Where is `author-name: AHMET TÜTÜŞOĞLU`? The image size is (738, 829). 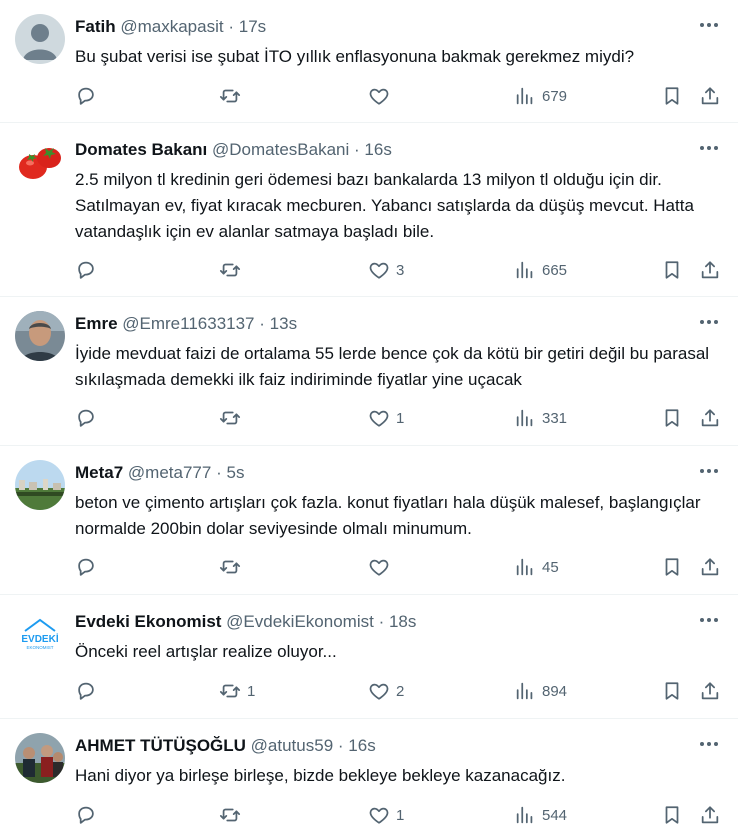 author-name: AHMET TÜTÜŞOĞLU is located at coordinates (160, 745).